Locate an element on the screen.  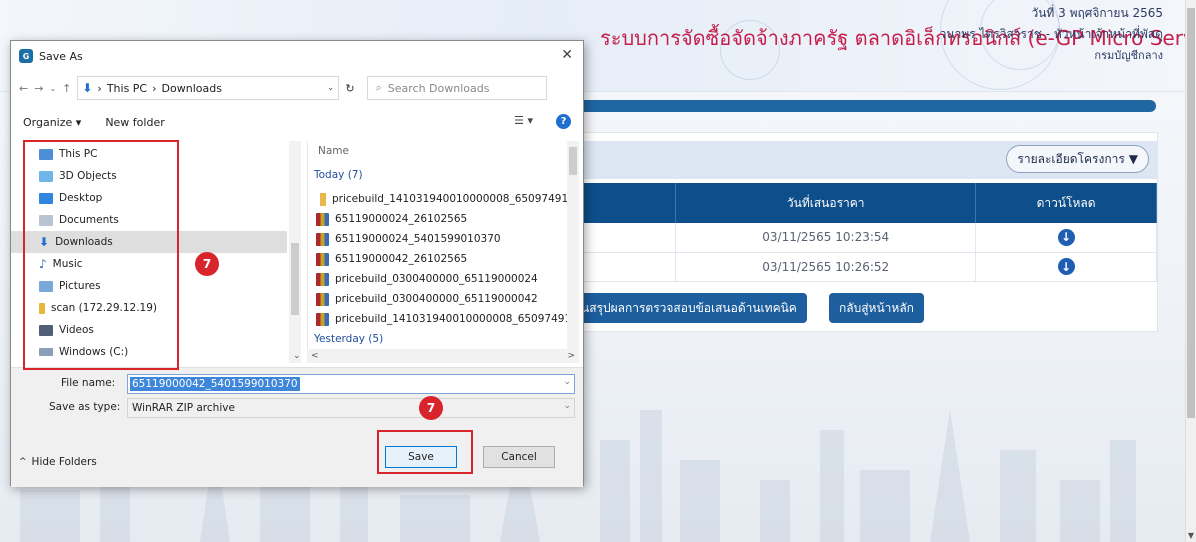
file-item: 65119000024_5401599010370 is located at coordinates (408, 239).